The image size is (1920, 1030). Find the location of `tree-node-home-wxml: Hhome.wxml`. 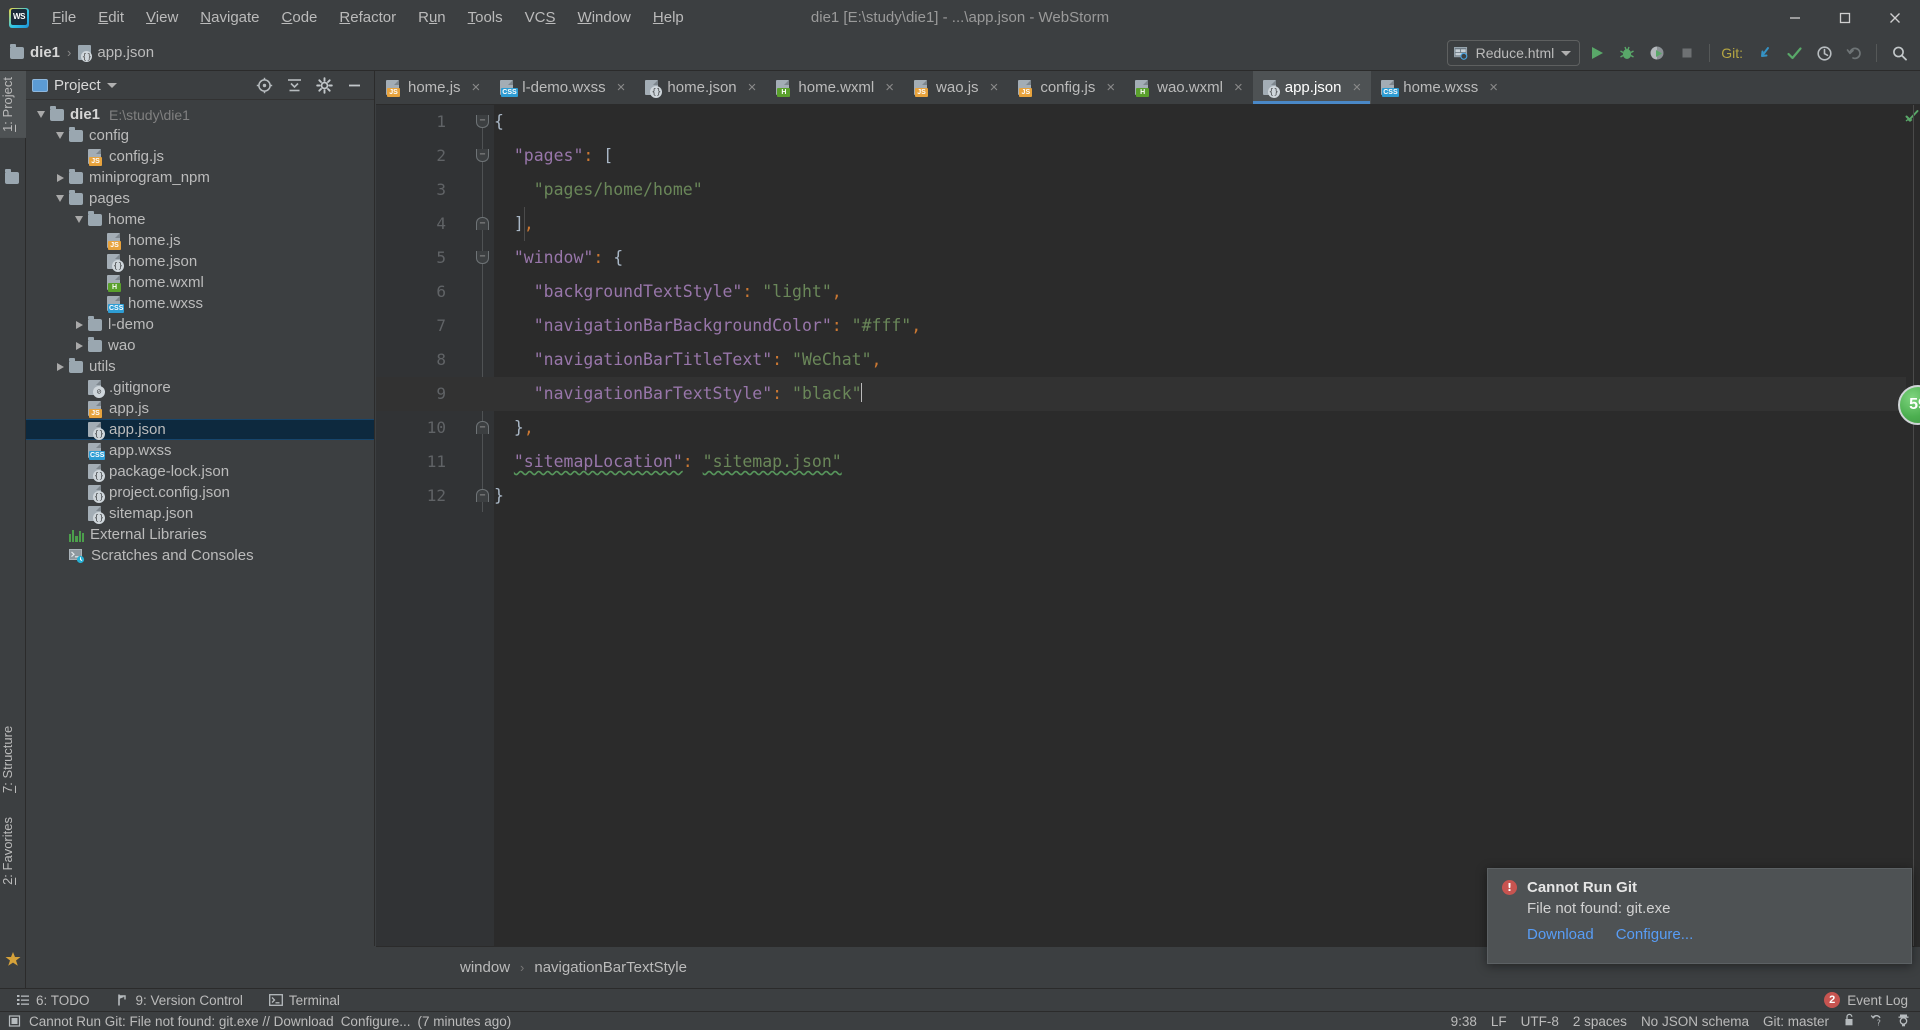

tree-node-home-wxml: Hhome.wxml is located at coordinates (200, 282).